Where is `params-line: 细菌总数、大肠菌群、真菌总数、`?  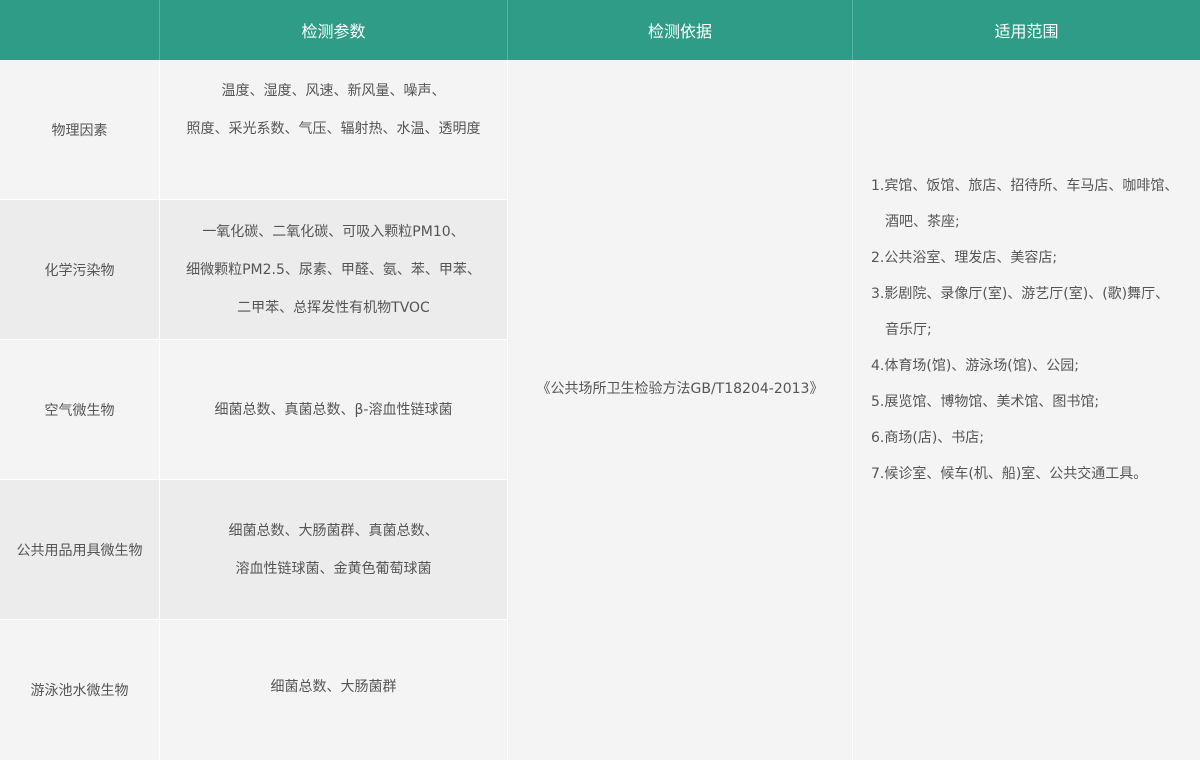 params-line: 细菌总数、大肠菌群、真菌总数、 is located at coordinates (333, 530).